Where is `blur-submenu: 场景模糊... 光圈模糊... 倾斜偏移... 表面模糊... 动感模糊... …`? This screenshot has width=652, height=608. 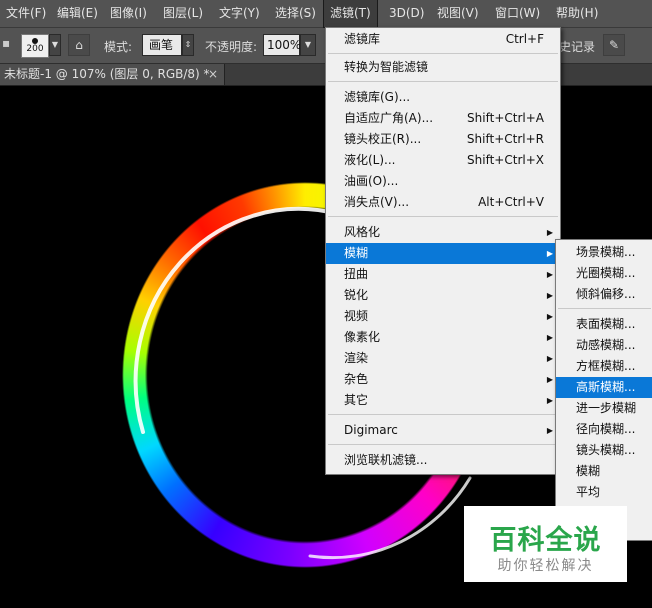 blur-submenu: 场景模糊... 光圈模糊... 倾斜偏移... 表面模糊... 动感模糊... … is located at coordinates (603, 390).